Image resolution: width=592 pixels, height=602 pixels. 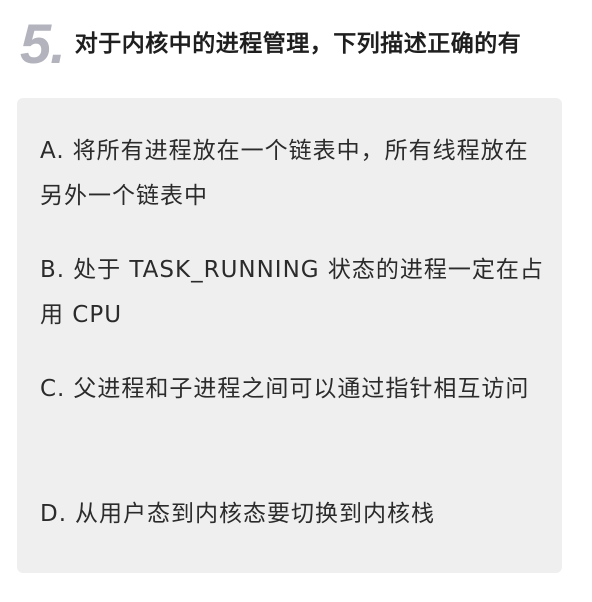 I want to click on option-b-text: 处于 TASK_RUNNING 状态的进程一定在占用 CPU, so click(x=292, y=292).